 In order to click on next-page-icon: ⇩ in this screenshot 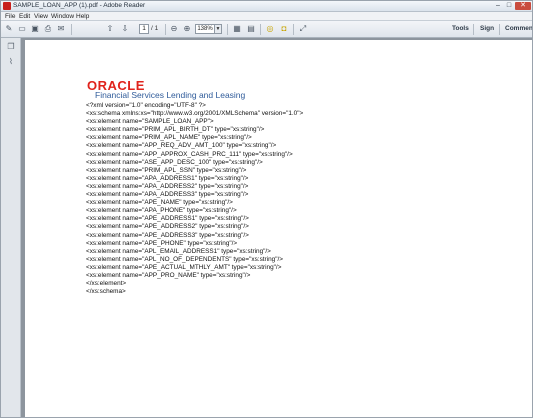, I will do `click(125, 29)`.